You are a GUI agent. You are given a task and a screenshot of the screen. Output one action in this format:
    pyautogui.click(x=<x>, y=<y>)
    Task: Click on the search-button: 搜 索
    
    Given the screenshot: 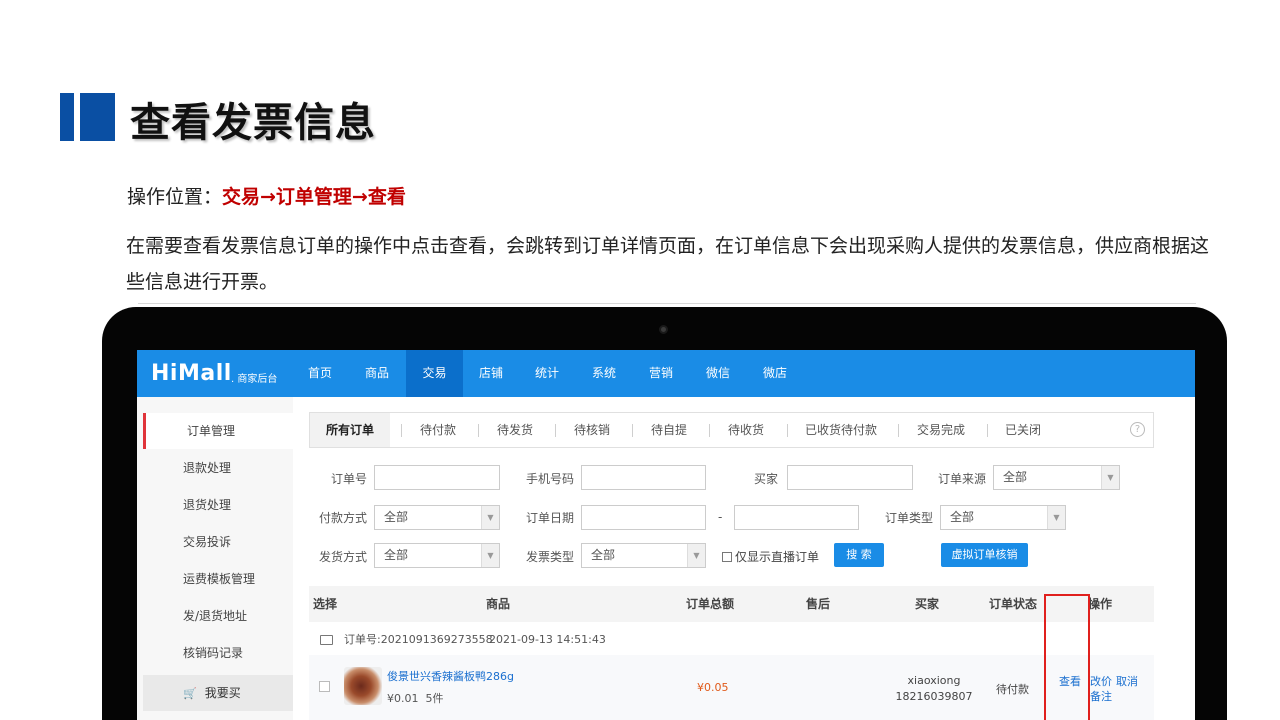 What is the action you would take?
    pyautogui.click(x=859, y=555)
    